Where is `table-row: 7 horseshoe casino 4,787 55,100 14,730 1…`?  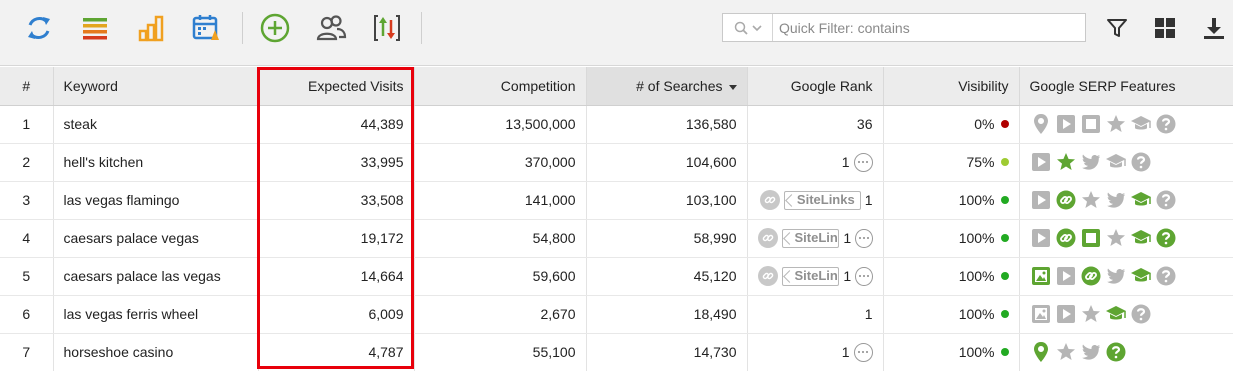 table-row: 7 horseshoe casino 4,787 55,100 14,730 1… is located at coordinates (616, 352).